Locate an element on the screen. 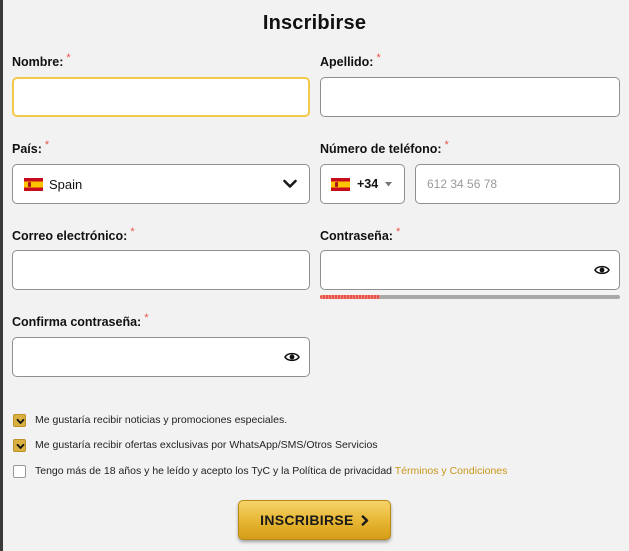  caret-down-icon is located at coordinates (388, 184).